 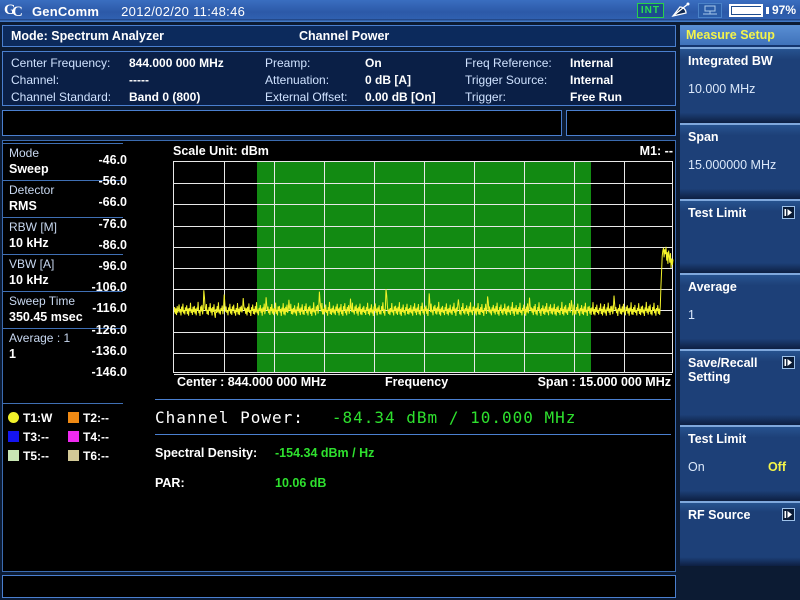 I want to click on info-row: Freq Reference: Internal, so click(x=565, y=62).